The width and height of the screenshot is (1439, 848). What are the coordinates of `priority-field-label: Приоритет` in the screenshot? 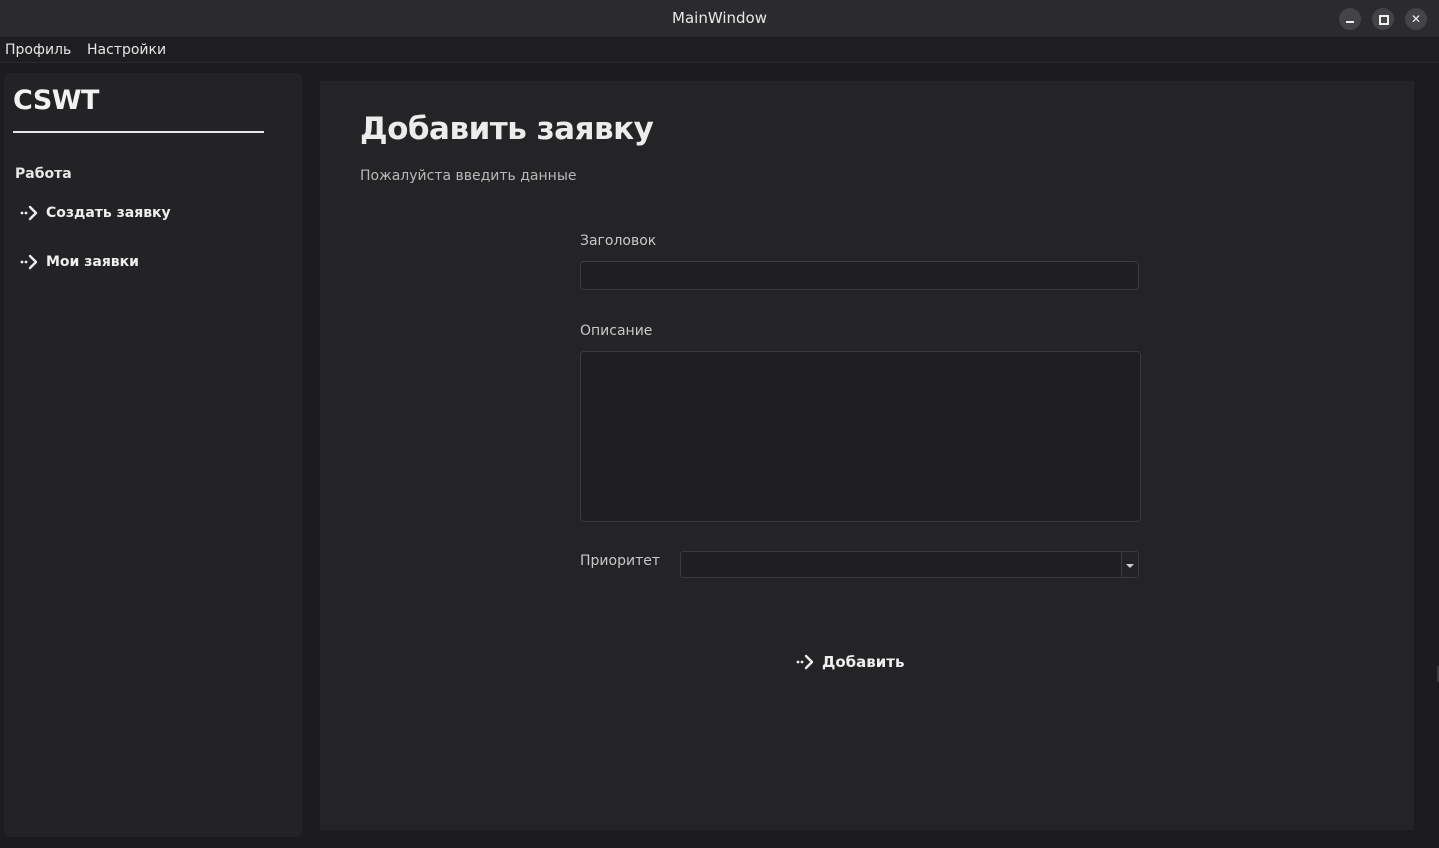 It's located at (620, 561).